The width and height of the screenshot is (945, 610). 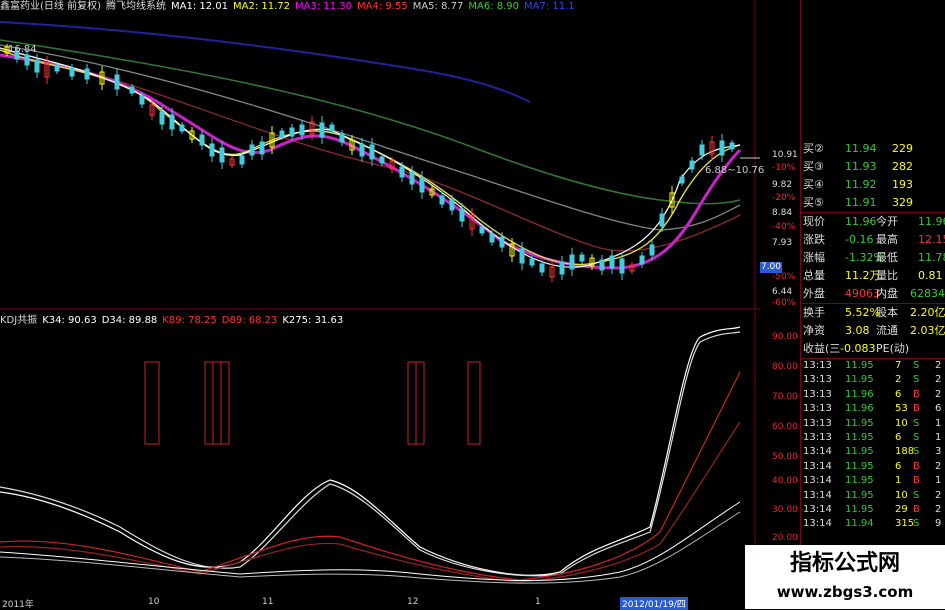 What do you see at coordinates (898, 365) in the screenshot?
I see `tick-volume: 7` at bounding box center [898, 365].